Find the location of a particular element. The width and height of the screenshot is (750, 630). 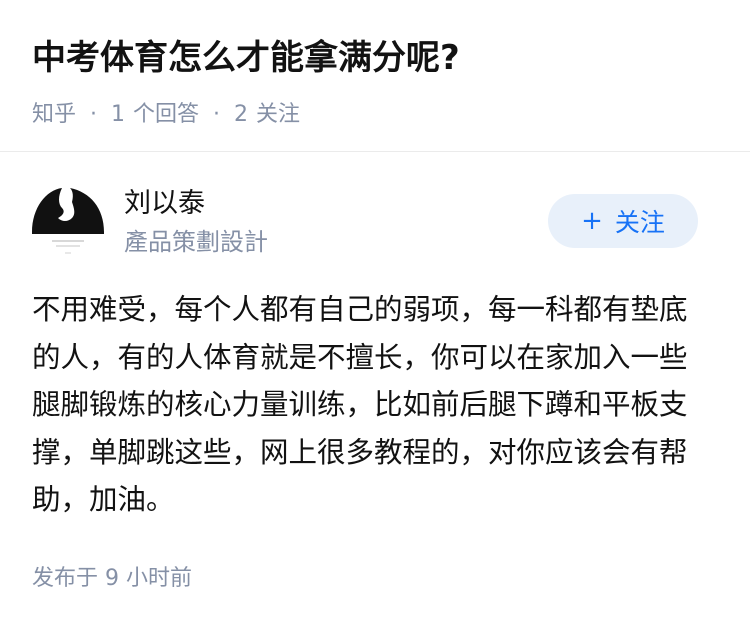

plus-icon: + is located at coordinates (592, 221).